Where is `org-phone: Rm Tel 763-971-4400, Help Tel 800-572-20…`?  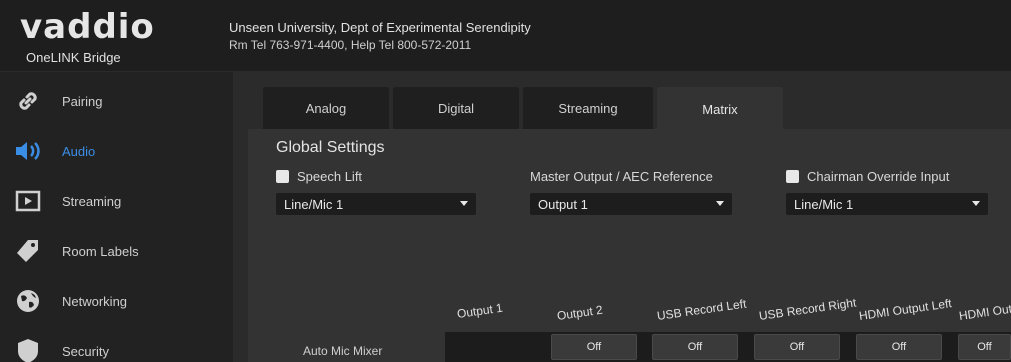 org-phone: Rm Tel 763-971-4400, Help Tel 800-572-20… is located at coordinates (350, 45).